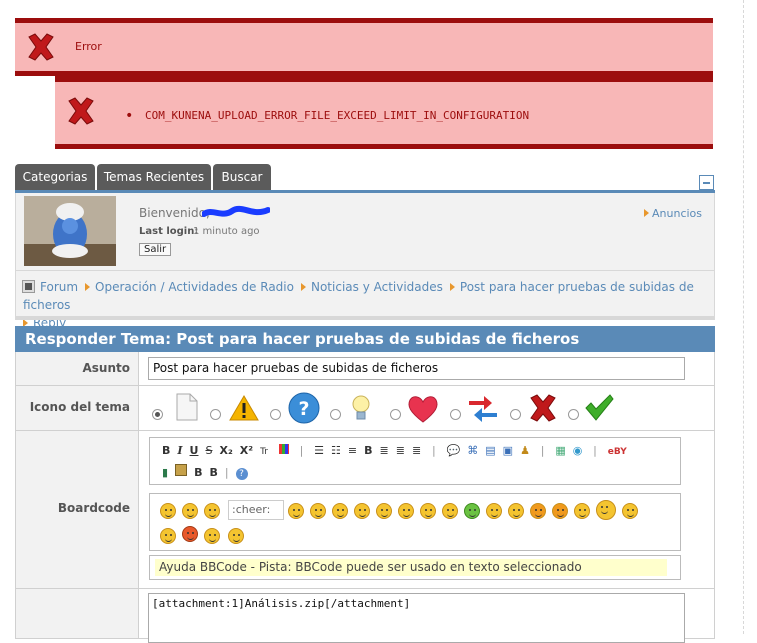  Describe the element at coordinates (215, 414) in the screenshot. I see `topic-icon-radio-warning` at that location.